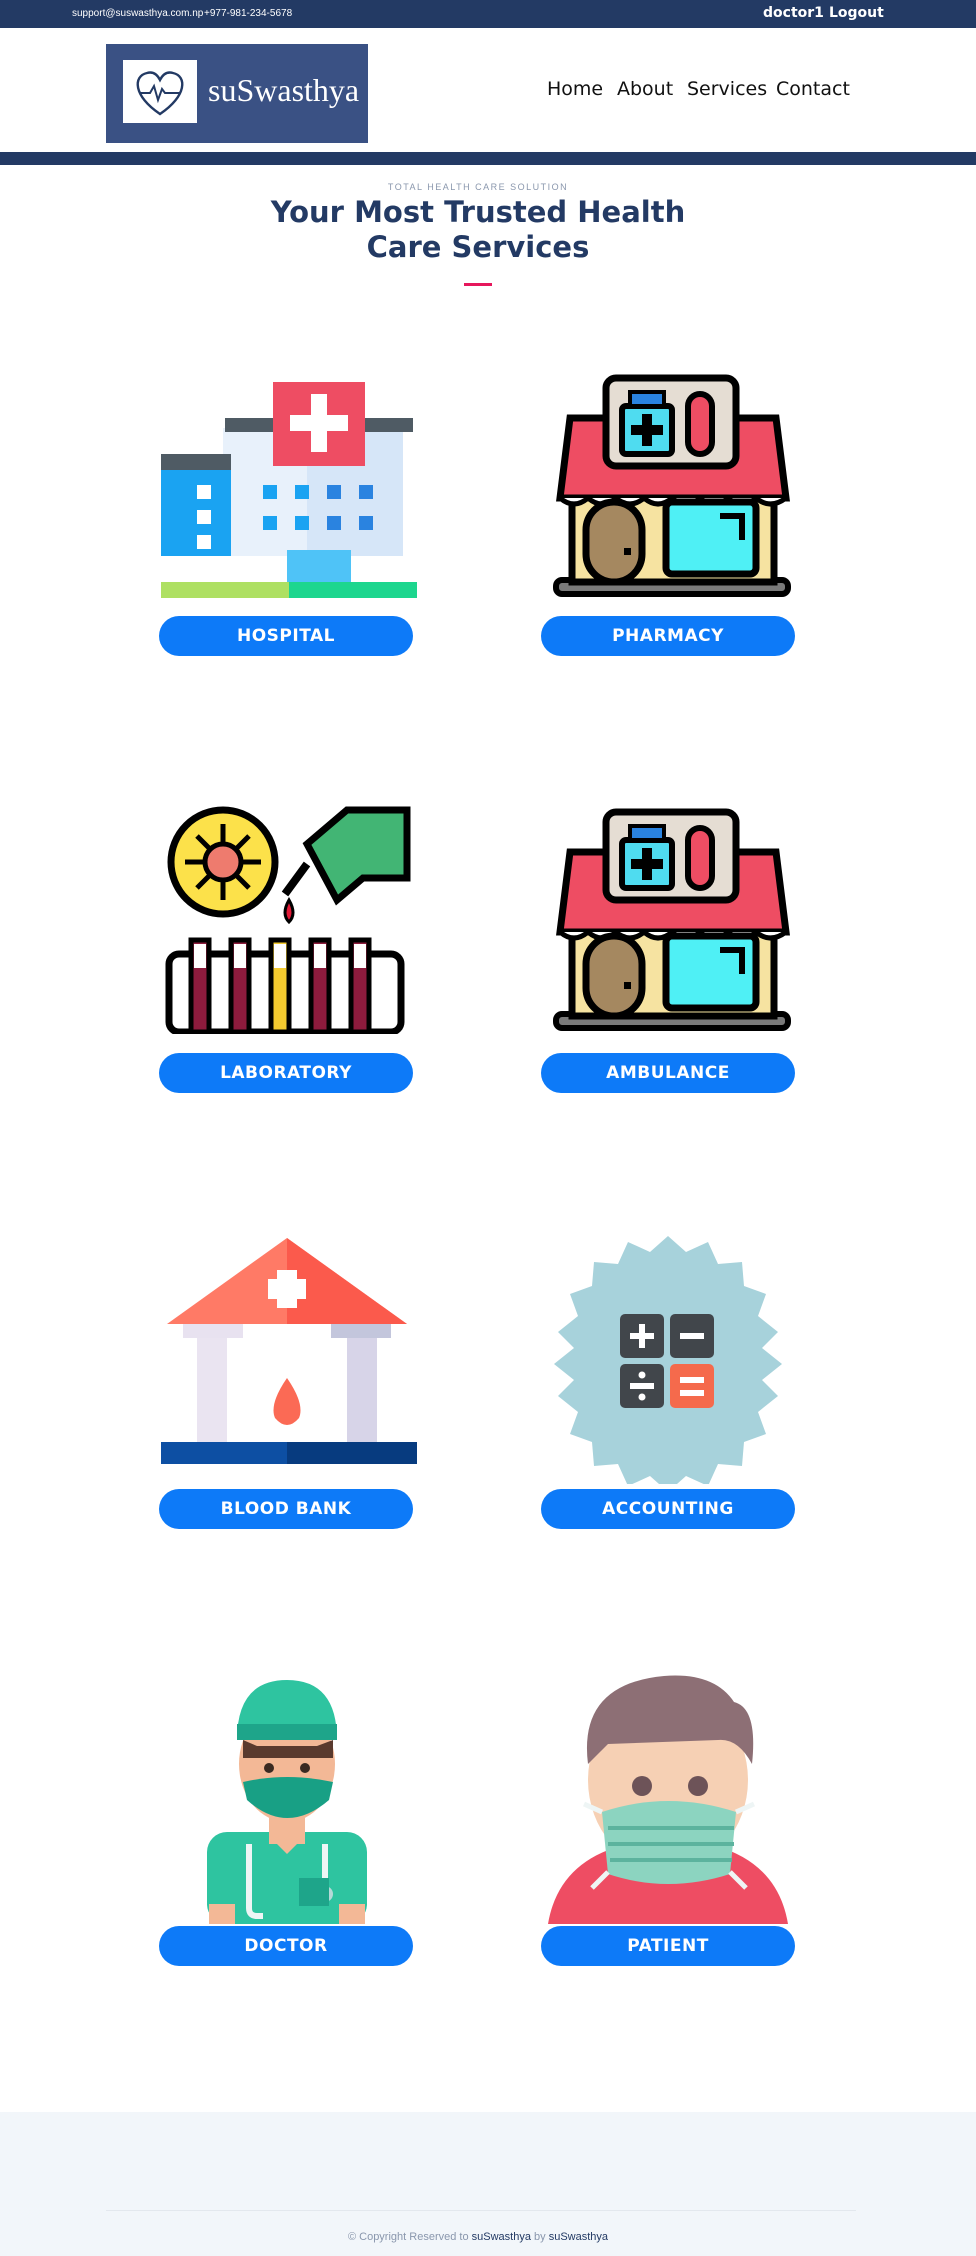 This screenshot has width=976, height=2256. What do you see at coordinates (478, 247) in the screenshot?
I see `section-title-line-2: Care Services` at bounding box center [478, 247].